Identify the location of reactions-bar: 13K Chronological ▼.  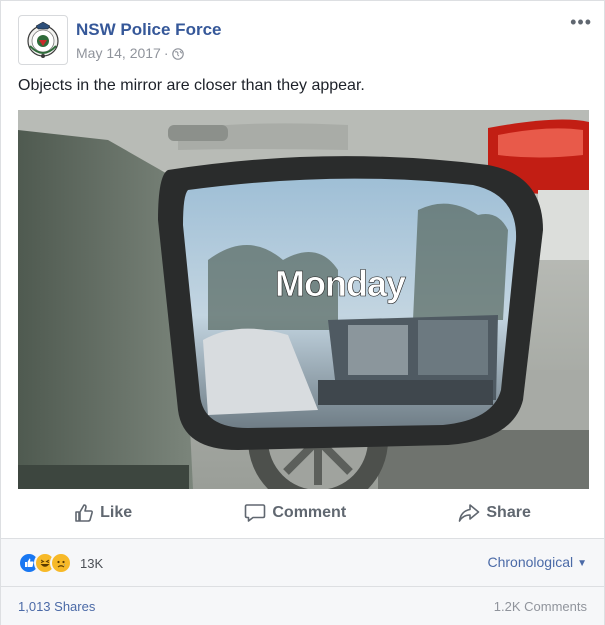
(302, 562).